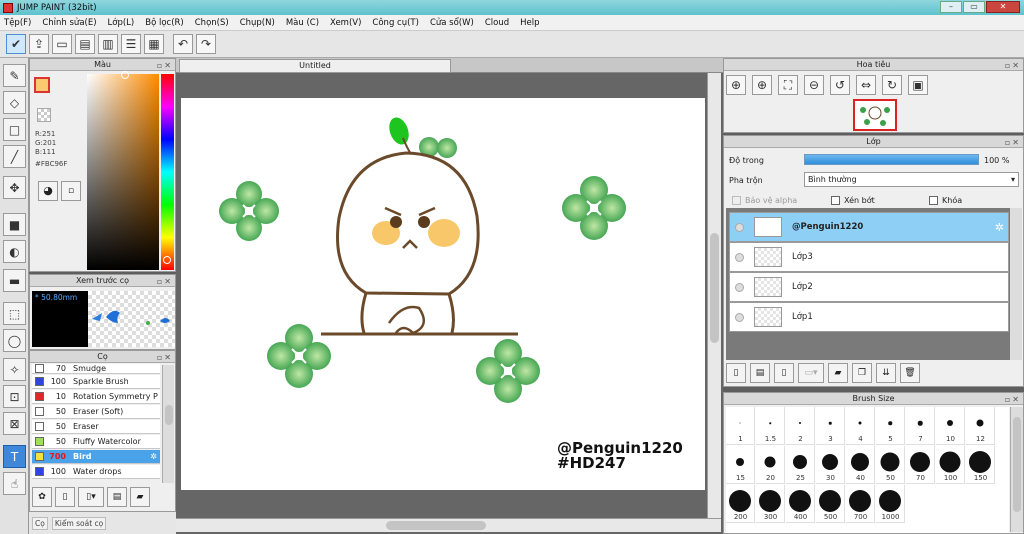  Describe the element at coordinates (345, 23) in the screenshot. I see `menu-view: Xem(V)` at that location.